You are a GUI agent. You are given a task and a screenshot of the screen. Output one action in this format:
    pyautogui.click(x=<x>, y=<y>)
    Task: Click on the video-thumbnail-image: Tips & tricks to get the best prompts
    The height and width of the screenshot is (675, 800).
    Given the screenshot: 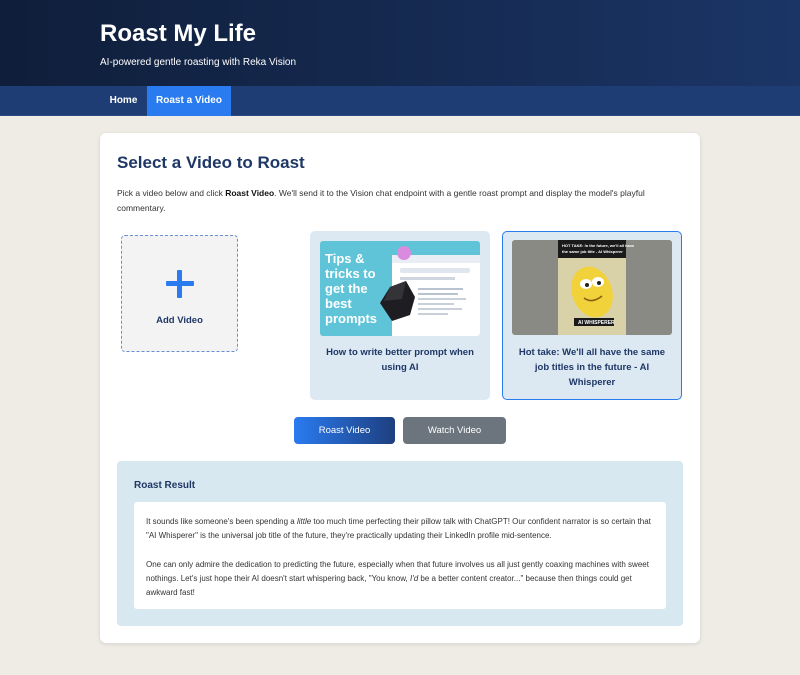 What is the action you would take?
    pyautogui.click(x=400, y=288)
    